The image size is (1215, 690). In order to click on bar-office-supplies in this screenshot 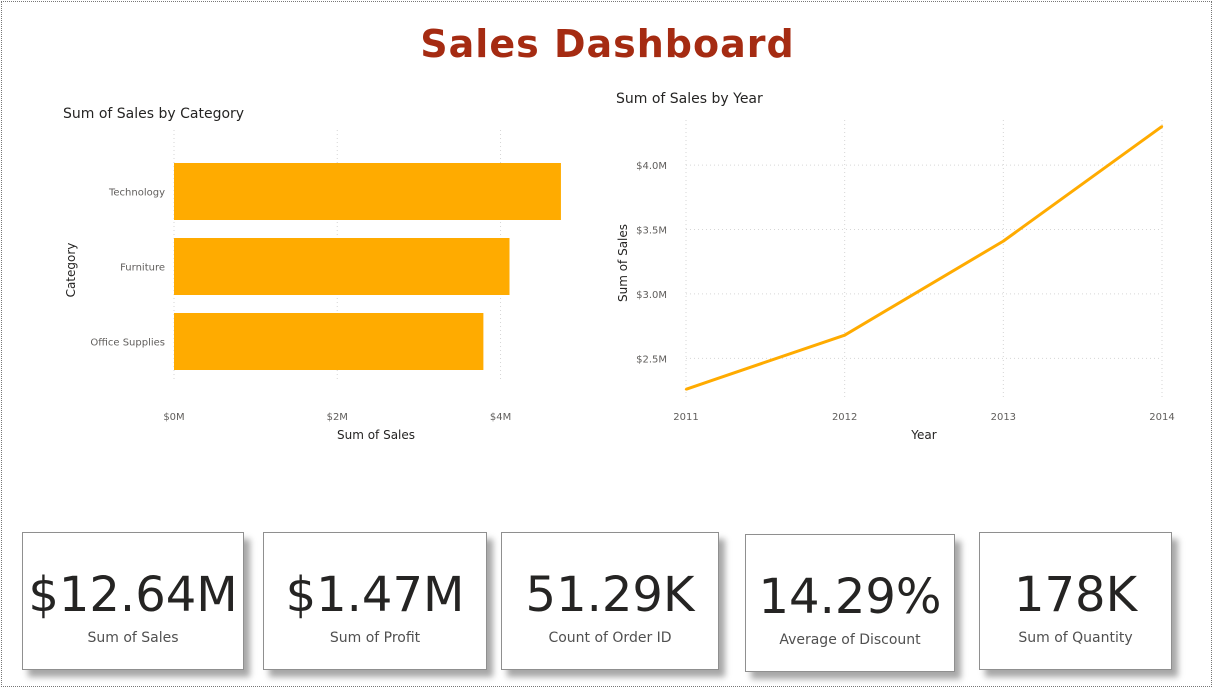, I will do `click(329, 341)`.